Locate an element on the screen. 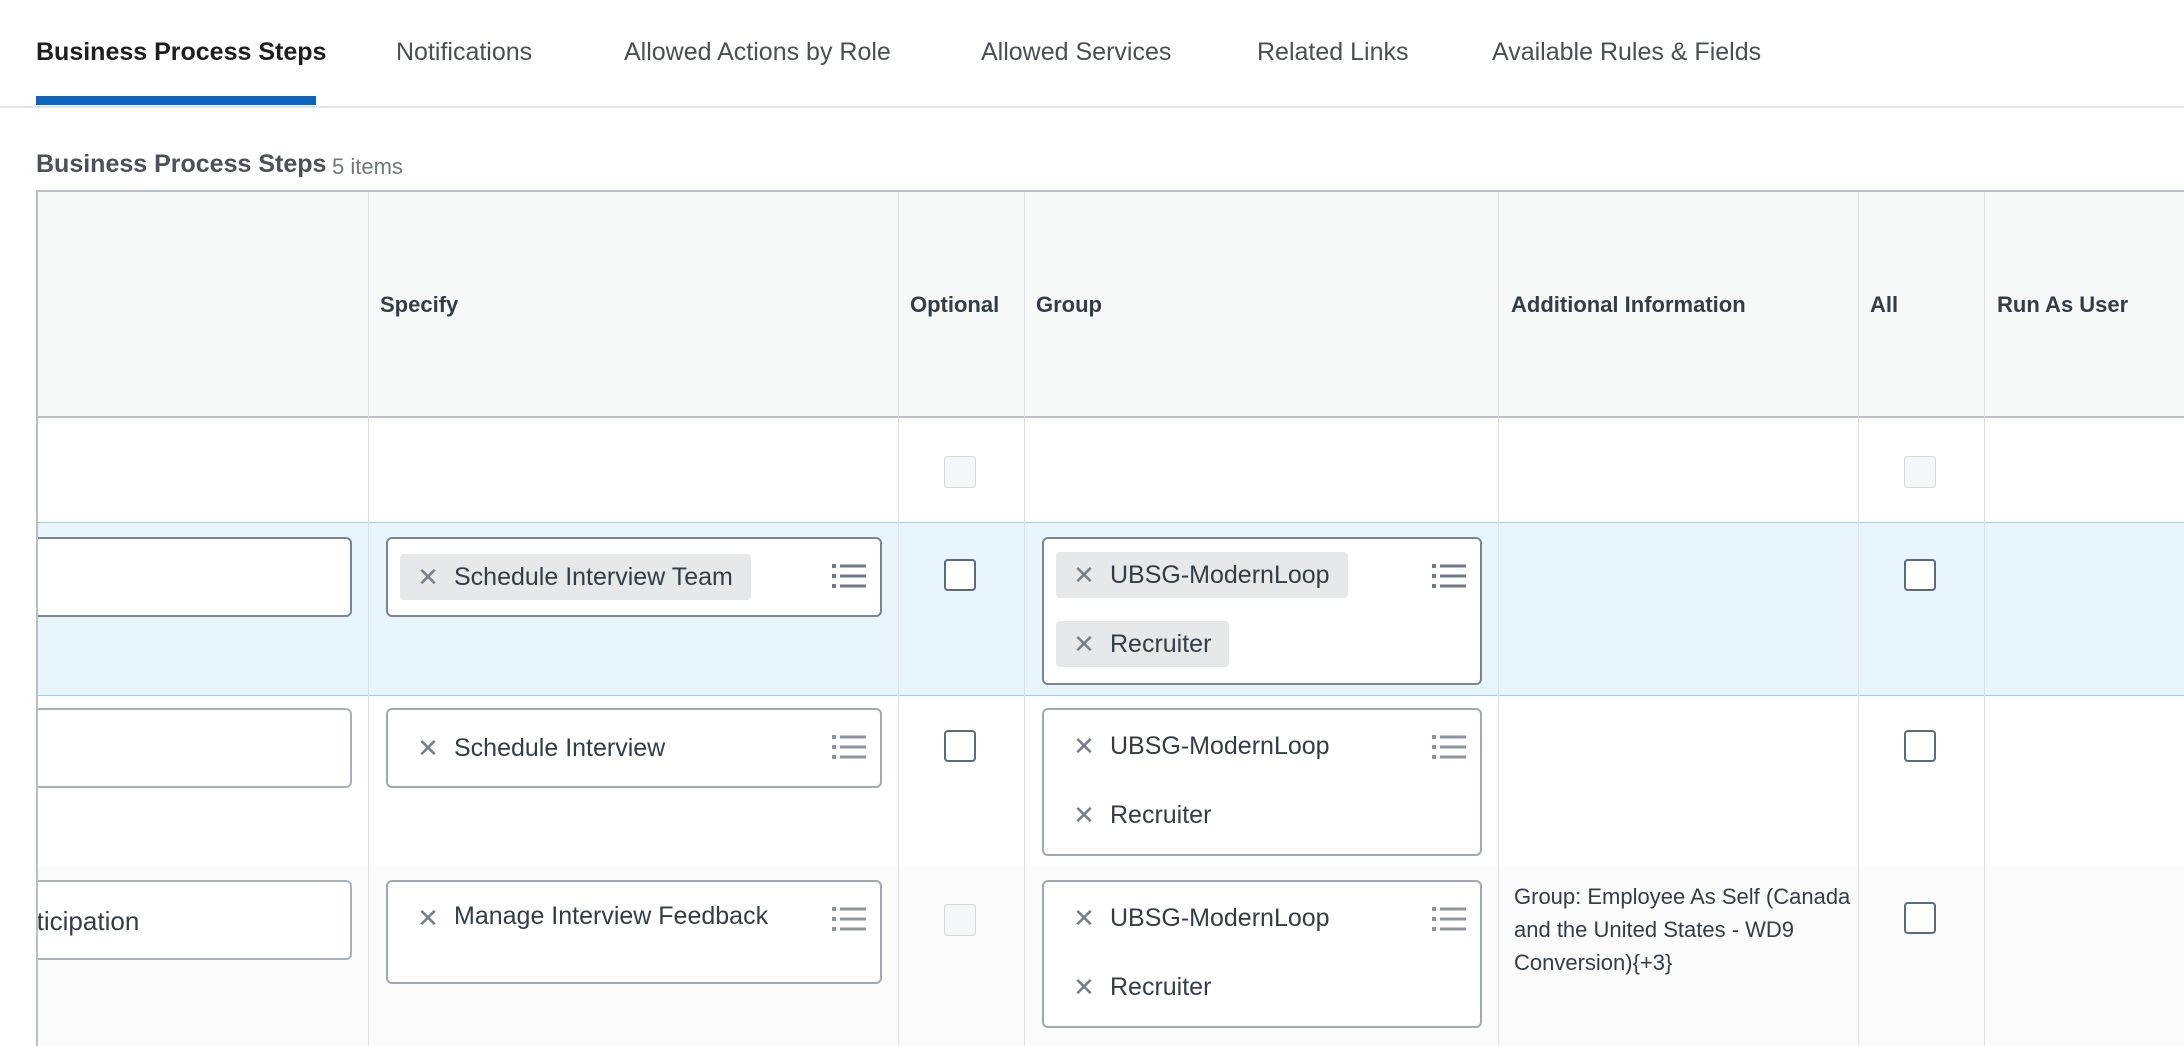 This screenshot has height=1046, width=2184. section-title: Business Process Steps is located at coordinates (181, 164).